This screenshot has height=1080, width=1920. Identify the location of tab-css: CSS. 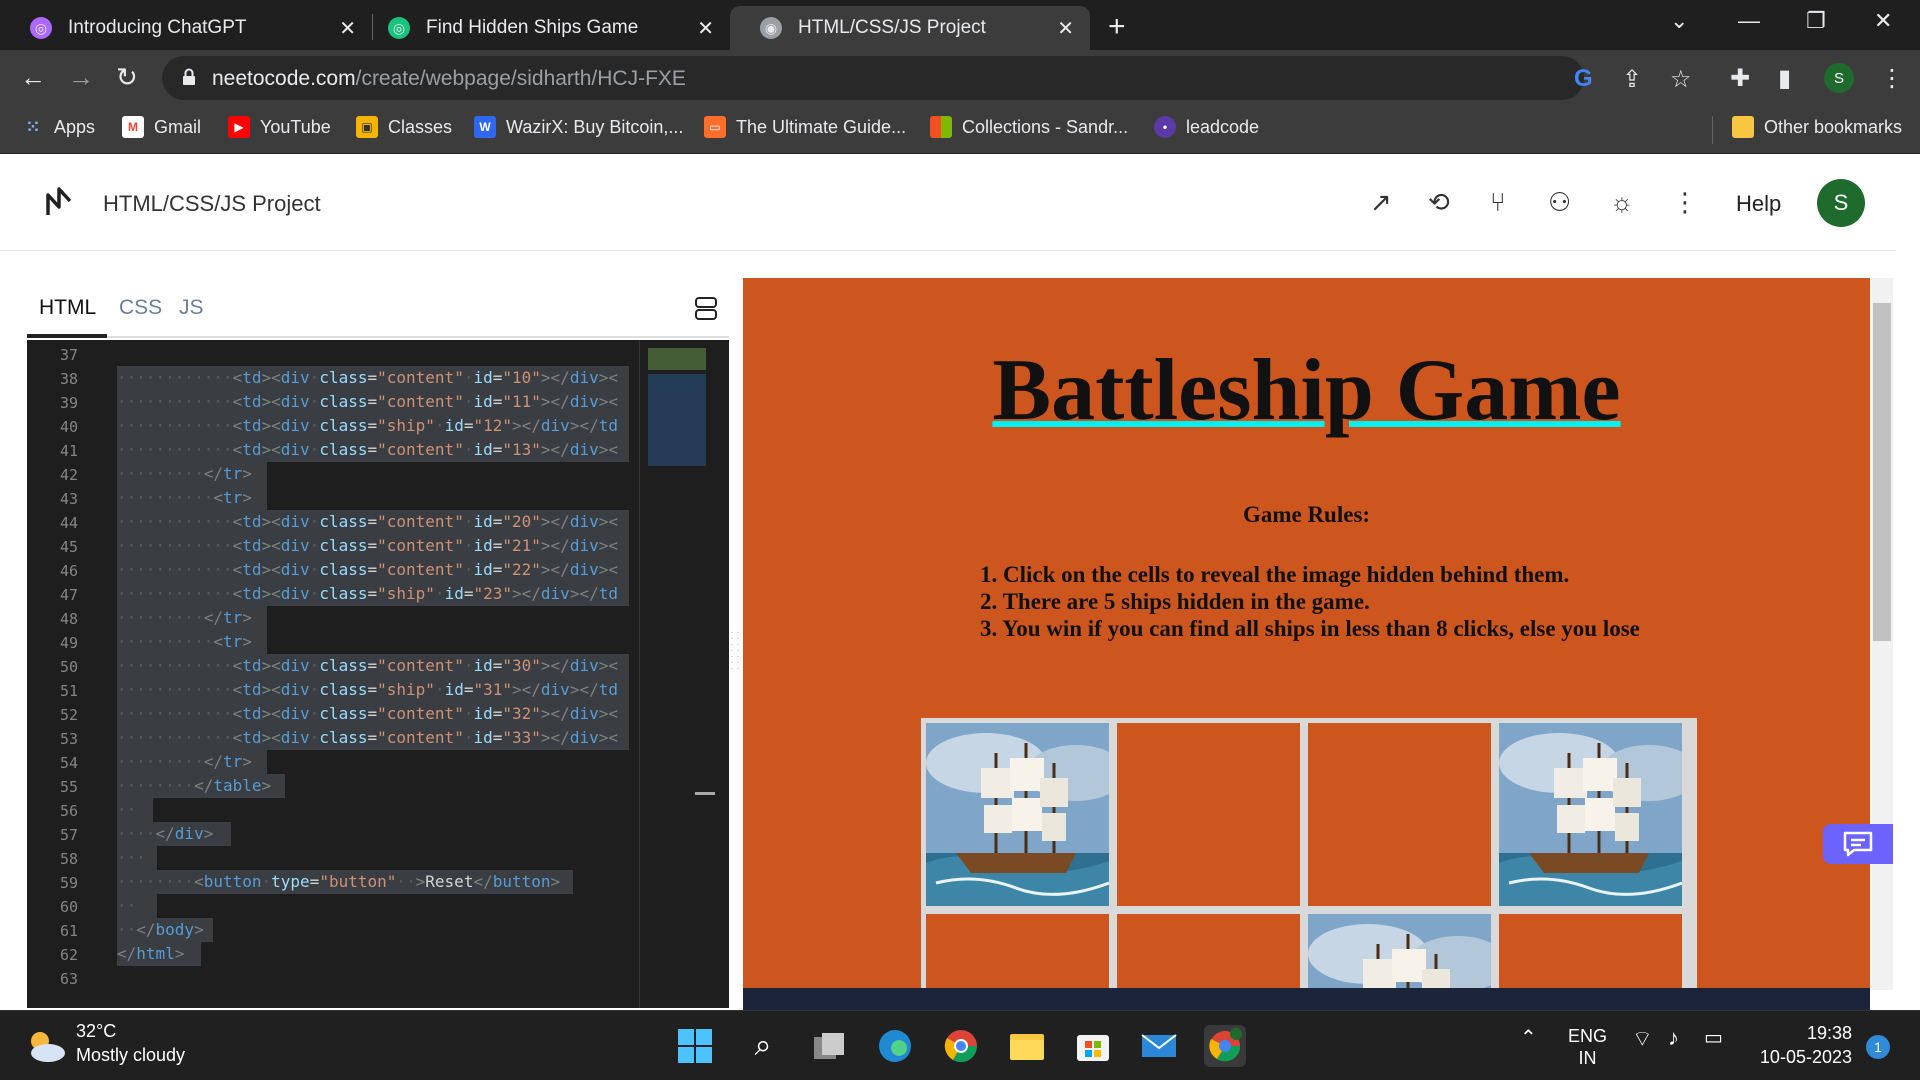
(140, 308).